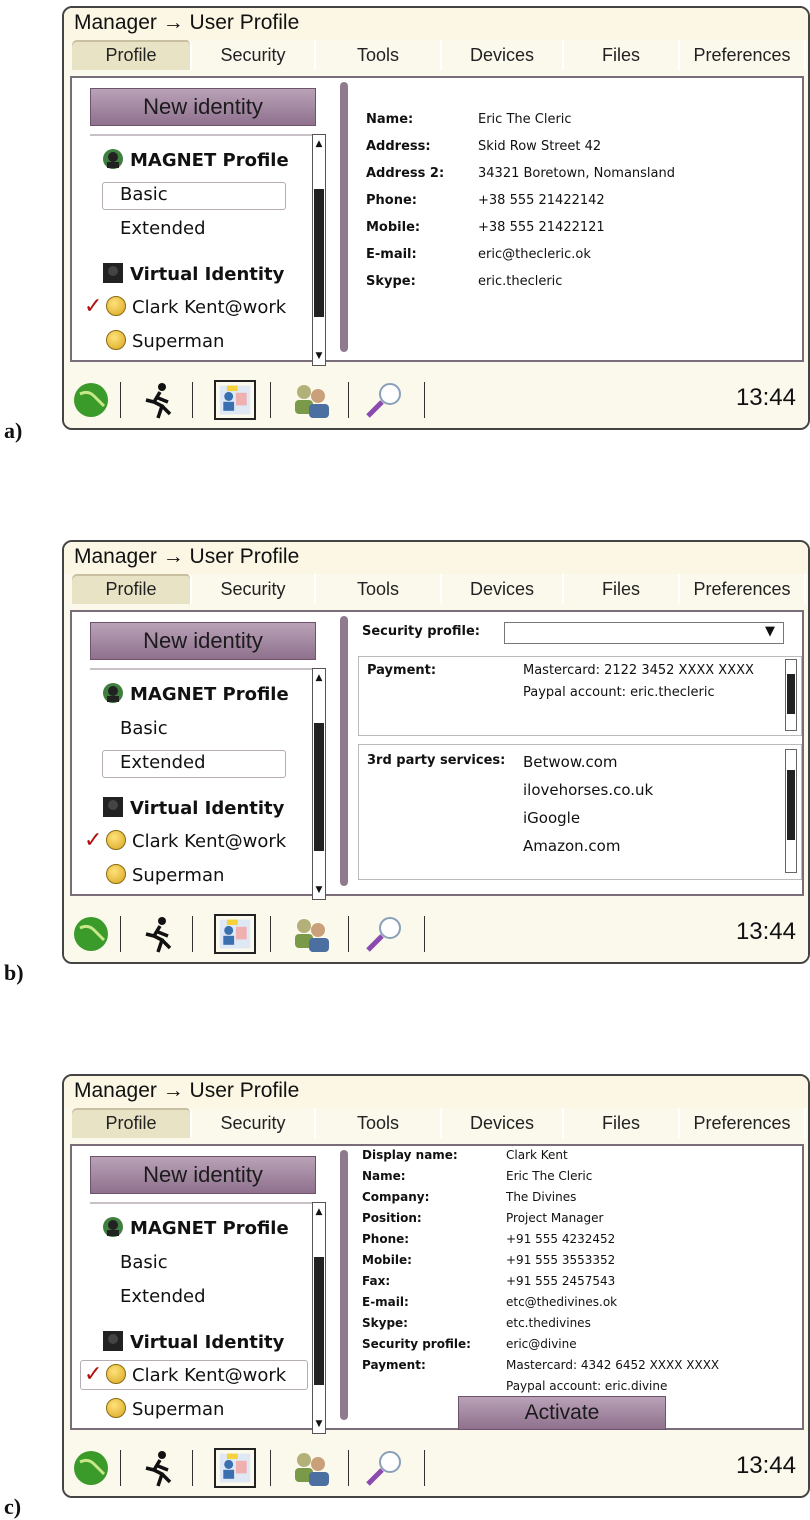  Describe the element at coordinates (209, 160) in the screenshot. I see `magnet-profile-label: MAGNET Profile` at that location.